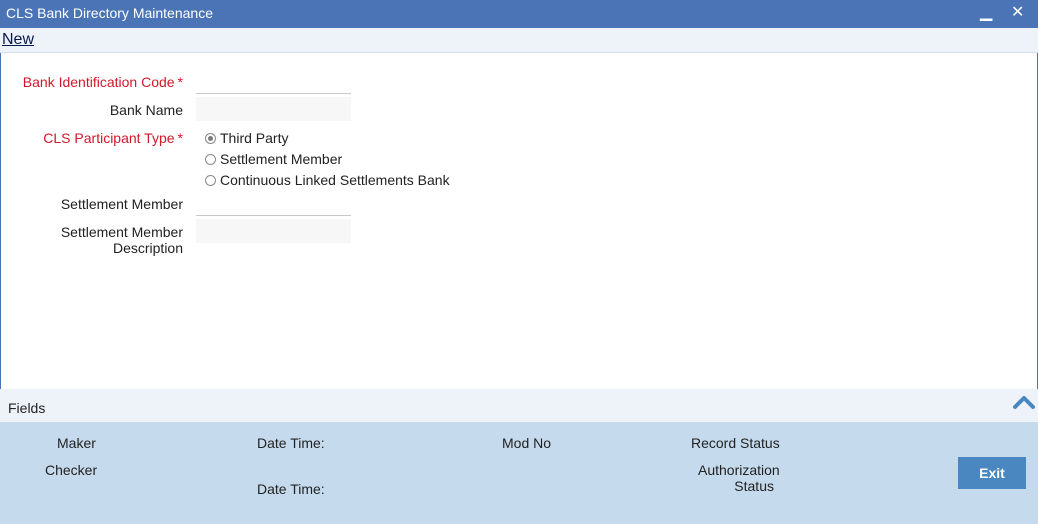  Describe the element at coordinates (519, 14) in the screenshot. I see `window-titlebar: CLS Bank Directory Maintenance ▁ ✕` at that location.